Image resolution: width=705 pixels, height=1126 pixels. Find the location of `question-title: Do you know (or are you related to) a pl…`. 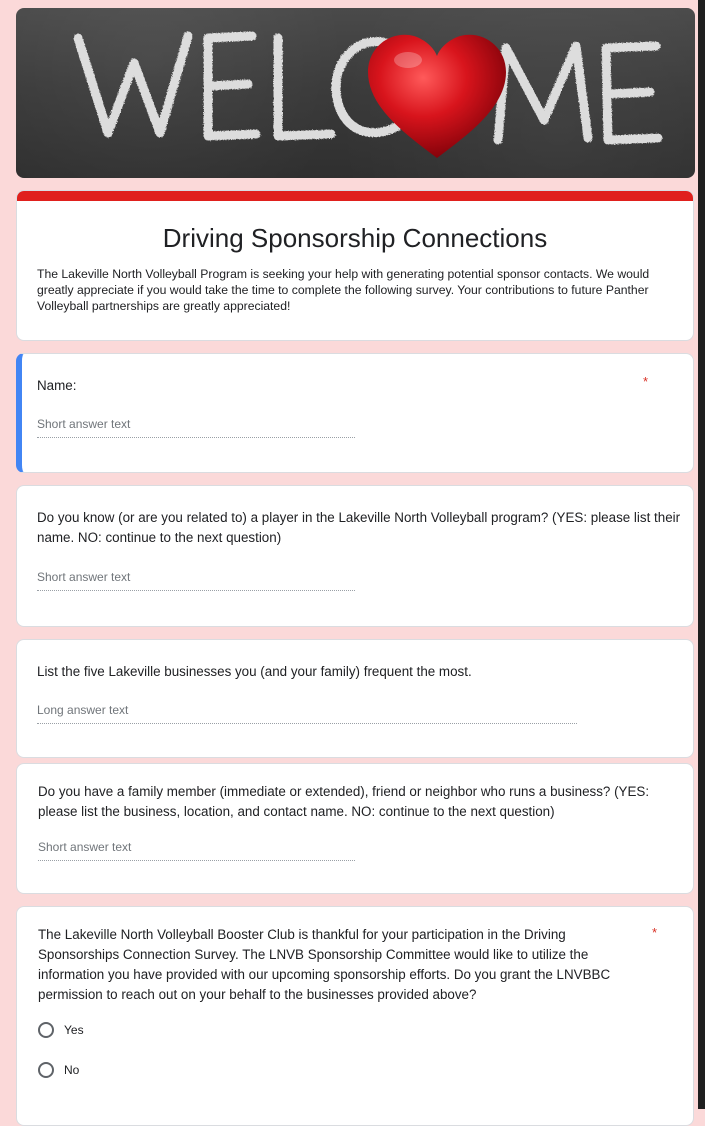

question-title: Do you know (or are you related to) a pl… is located at coordinates (359, 527).